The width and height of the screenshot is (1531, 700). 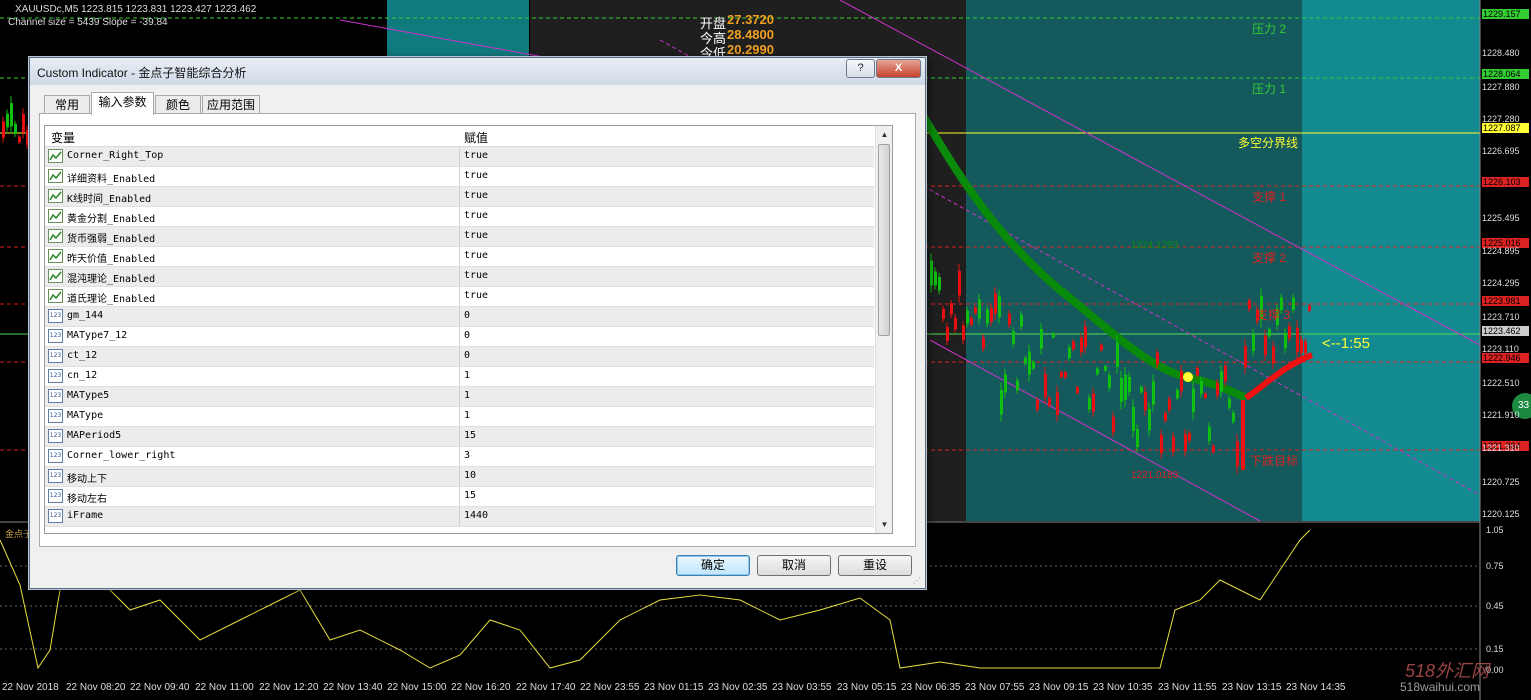 What do you see at coordinates (111, 179) in the screenshot?
I see `param-name: 详细资料_Enabled` at bounding box center [111, 179].